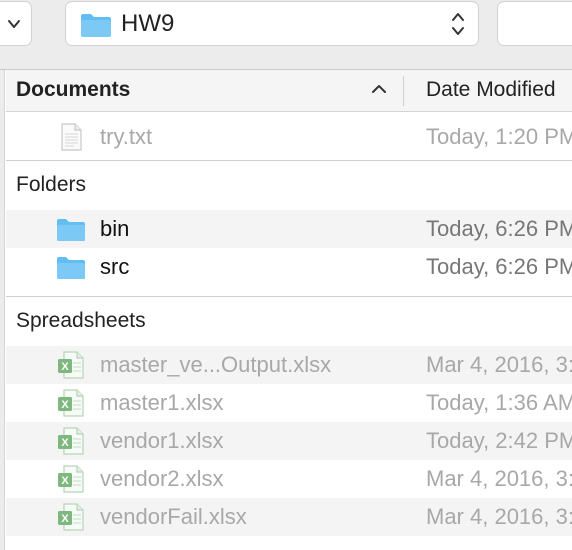  Describe the element at coordinates (289, 517) in the screenshot. I see `list-item: X vendorFail.xlsx Mar 4, 2016, 3:15 PM` at that location.